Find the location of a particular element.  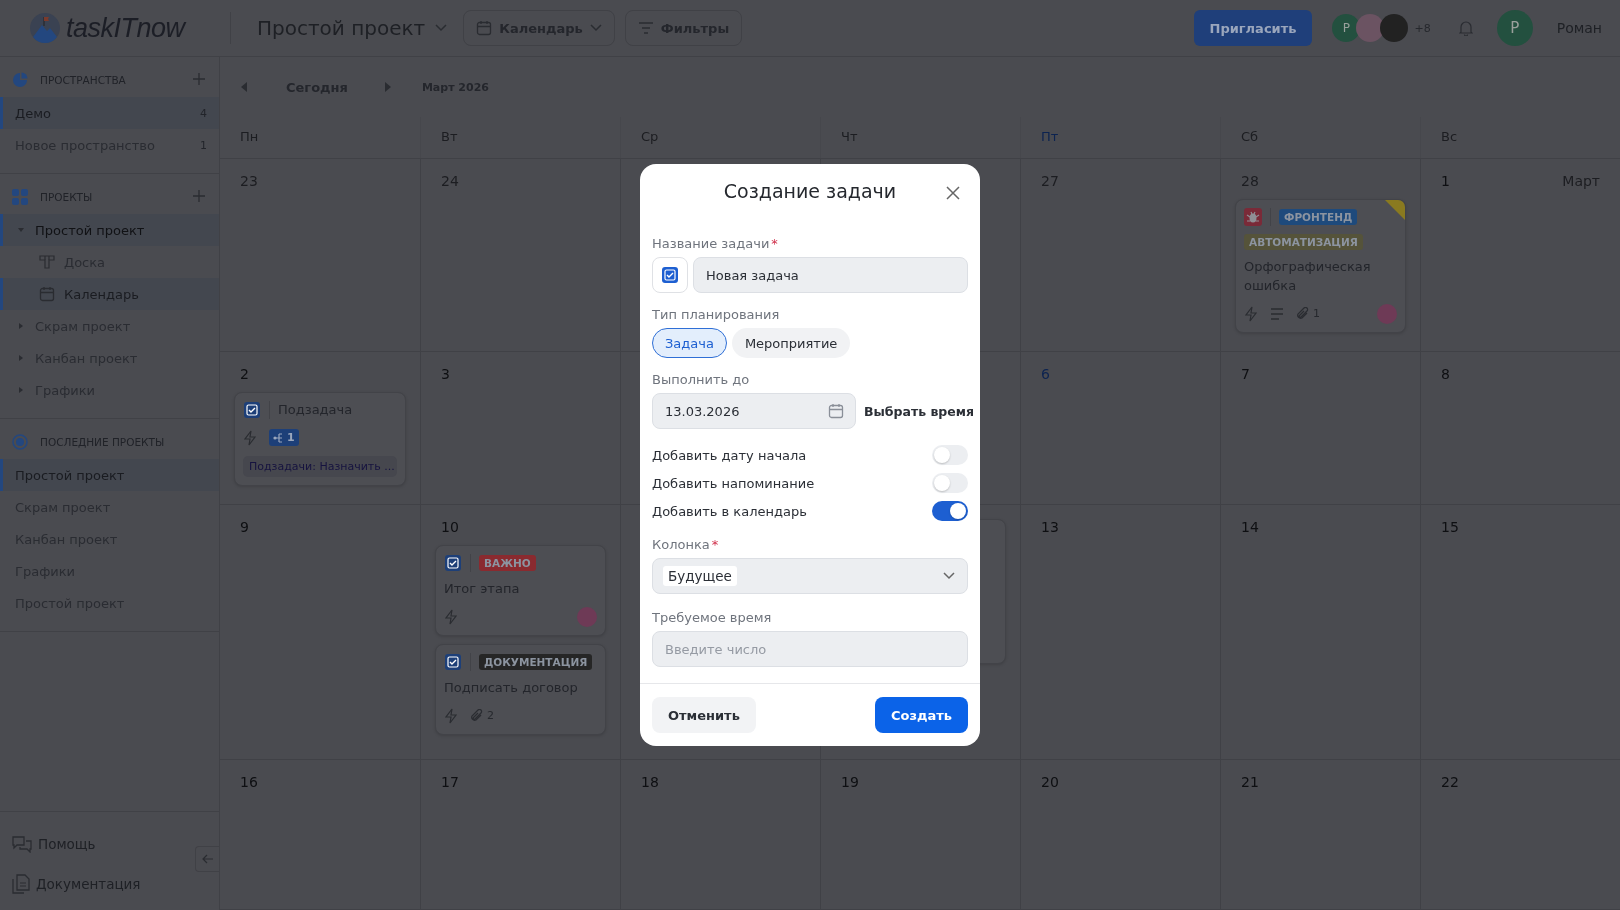

day-number: 22 is located at coordinates (1450, 783).